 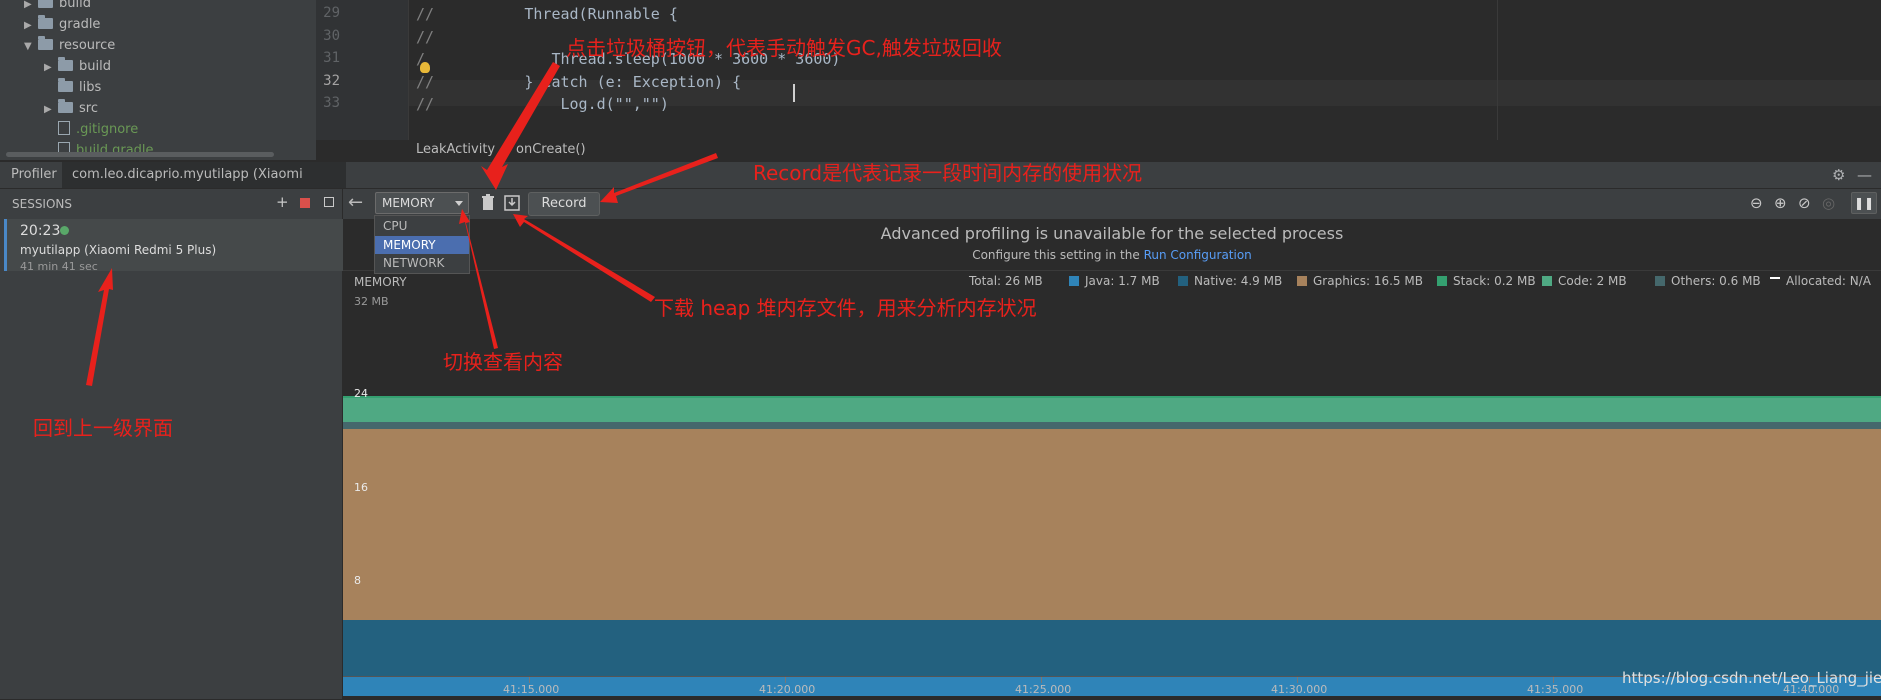 I want to click on dropdown-option-memory: MEMORY, so click(x=422, y=245).